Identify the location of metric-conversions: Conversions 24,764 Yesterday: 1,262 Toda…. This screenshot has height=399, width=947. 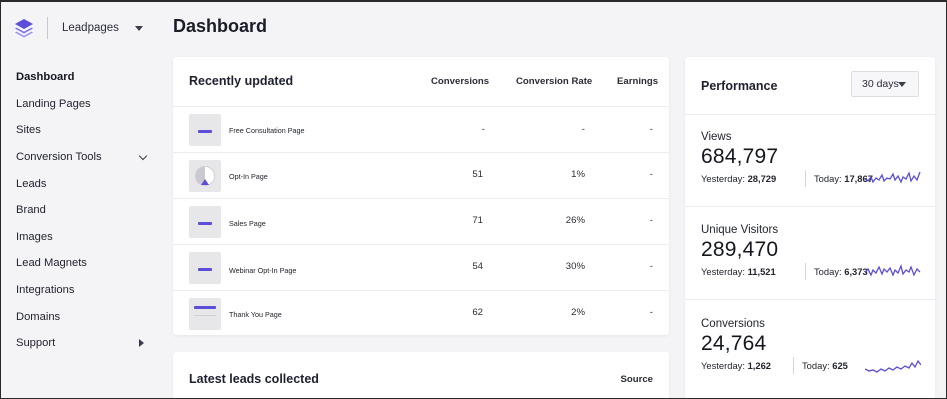
(811, 346).